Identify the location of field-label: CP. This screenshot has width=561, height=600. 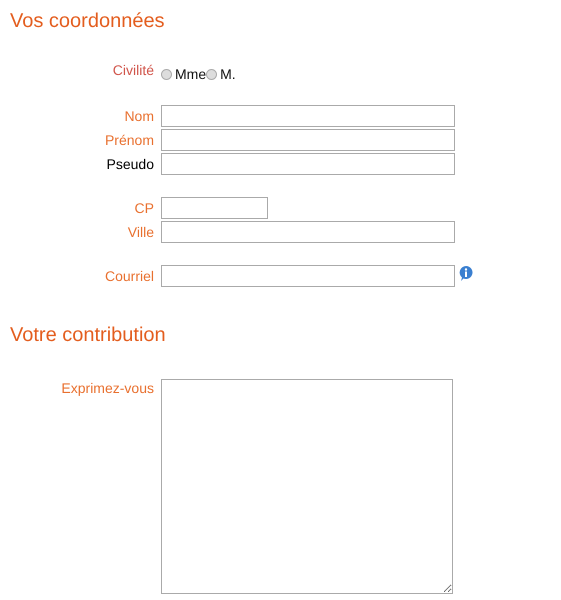
(144, 208).